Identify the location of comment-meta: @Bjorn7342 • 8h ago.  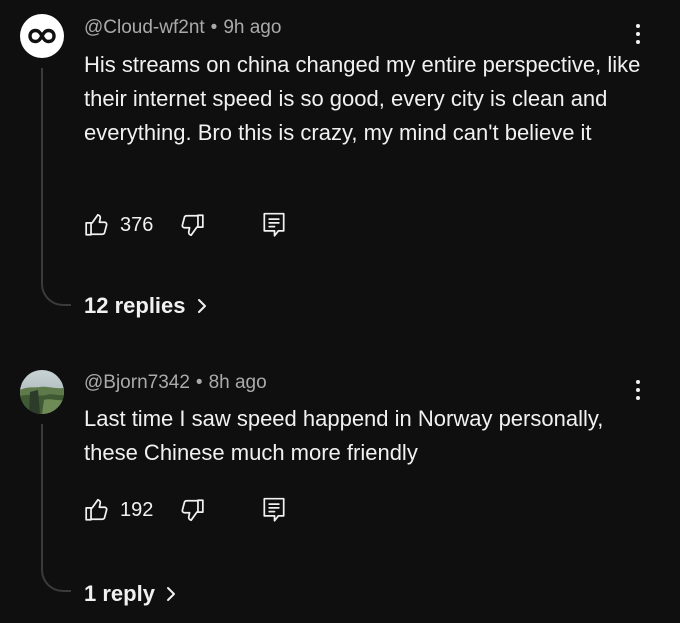
(175, 383).